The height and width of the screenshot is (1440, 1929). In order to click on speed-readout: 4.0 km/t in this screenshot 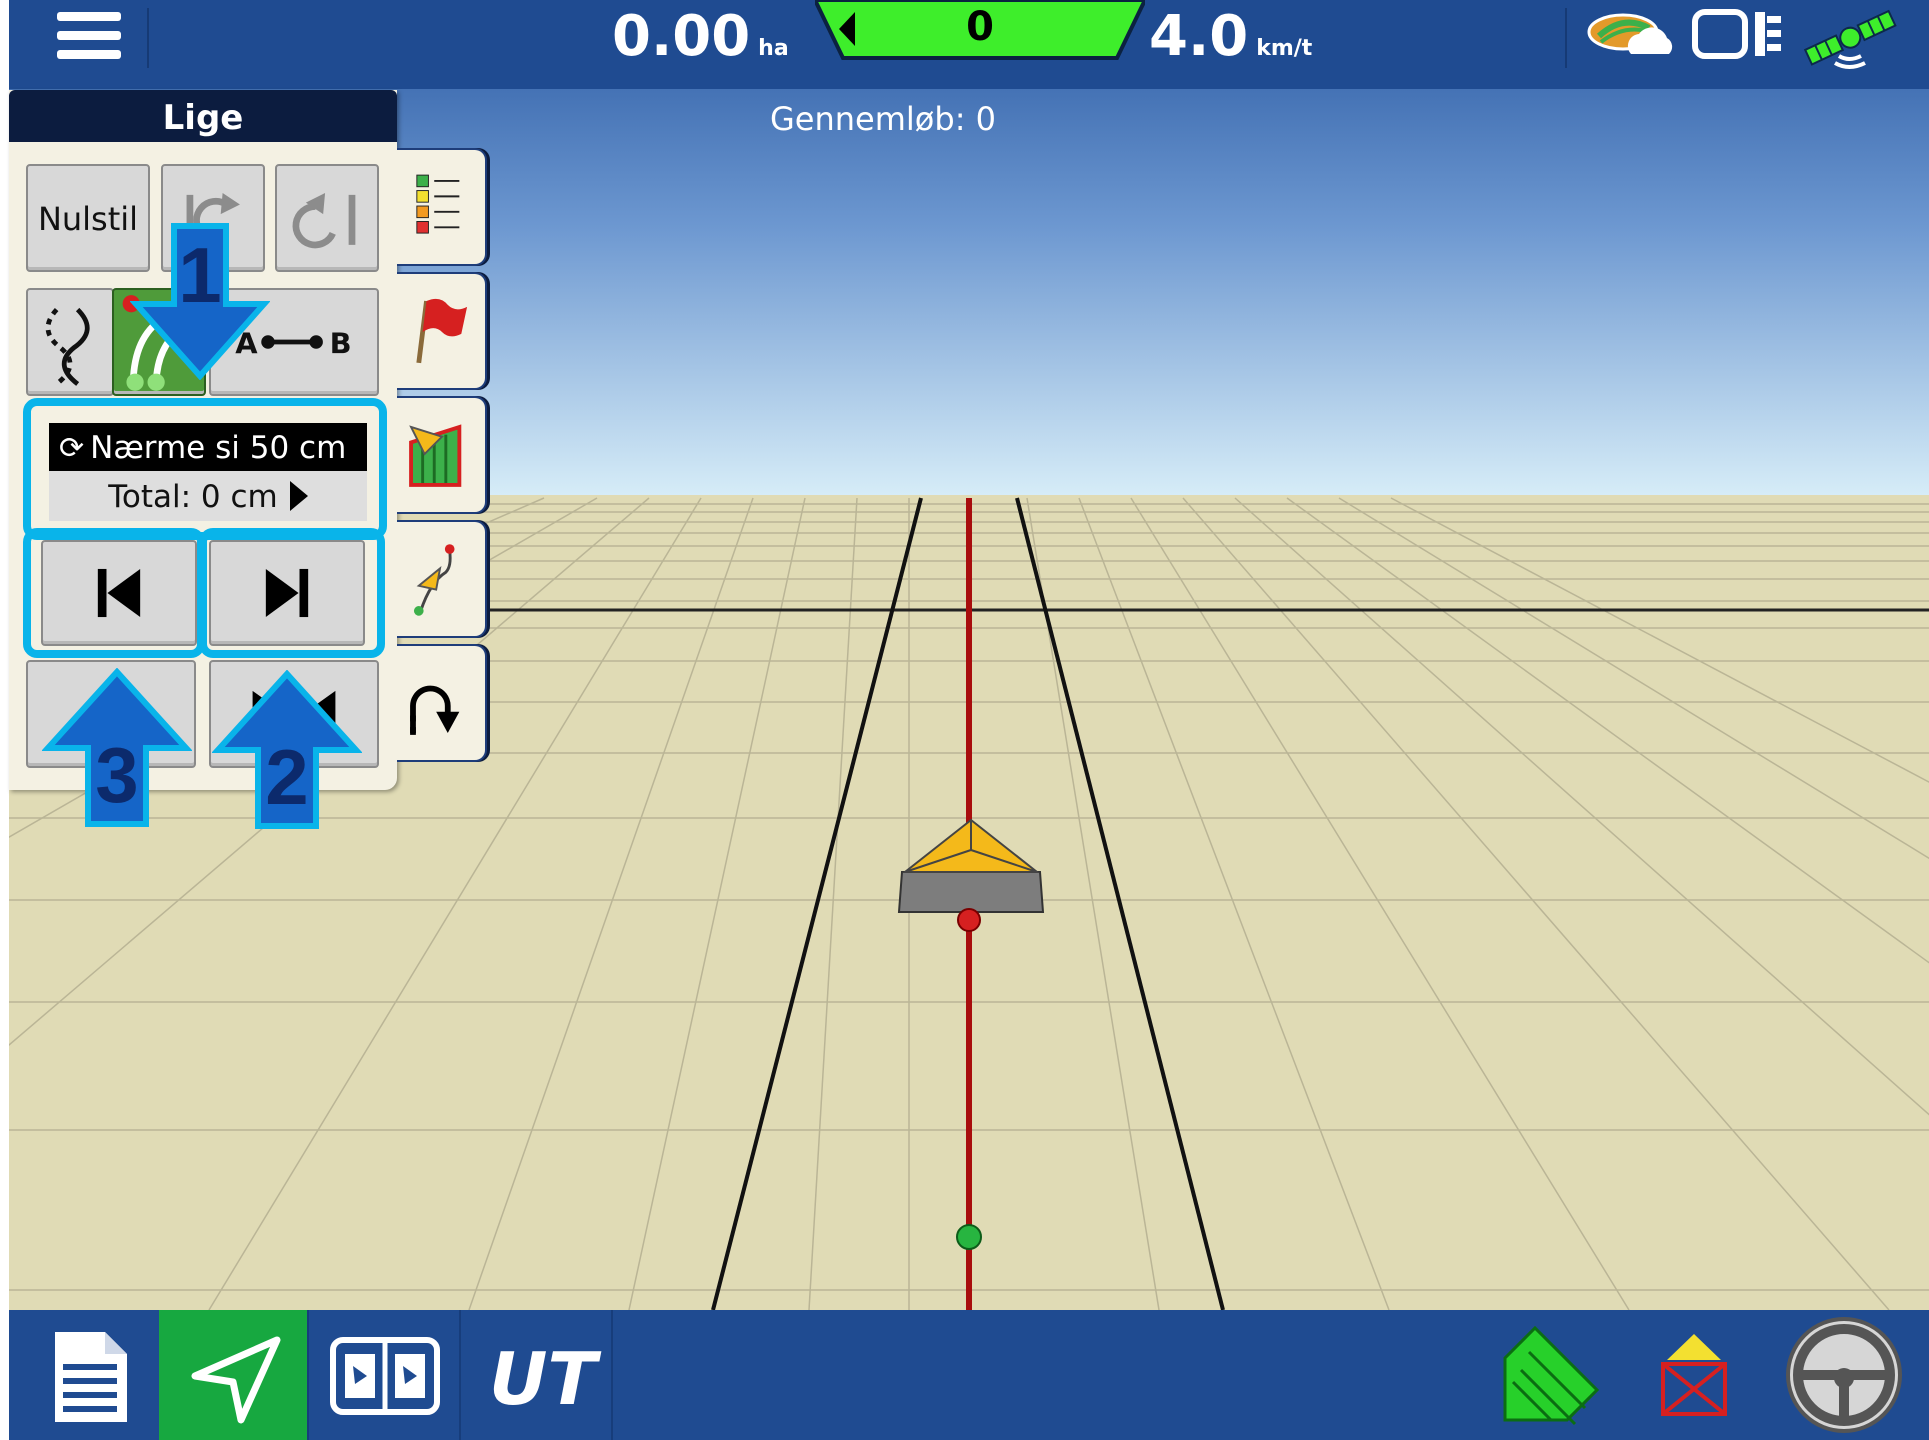, I will do `click(1230, 36)`.